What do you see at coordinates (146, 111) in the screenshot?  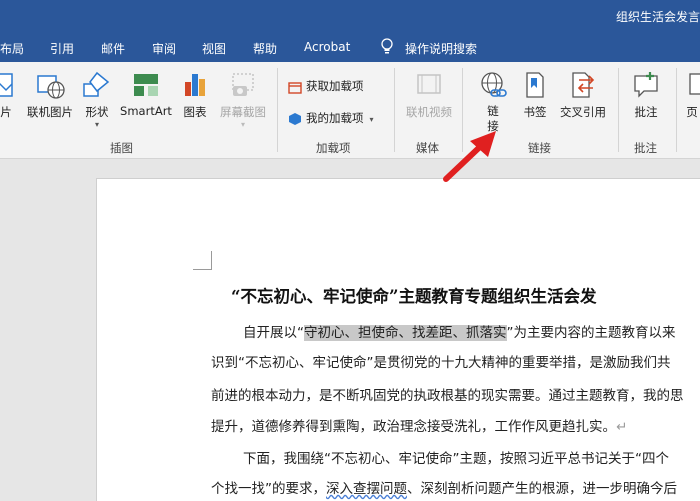 I see `smartart-label: SmartArt` at bounding box center [146, 111].